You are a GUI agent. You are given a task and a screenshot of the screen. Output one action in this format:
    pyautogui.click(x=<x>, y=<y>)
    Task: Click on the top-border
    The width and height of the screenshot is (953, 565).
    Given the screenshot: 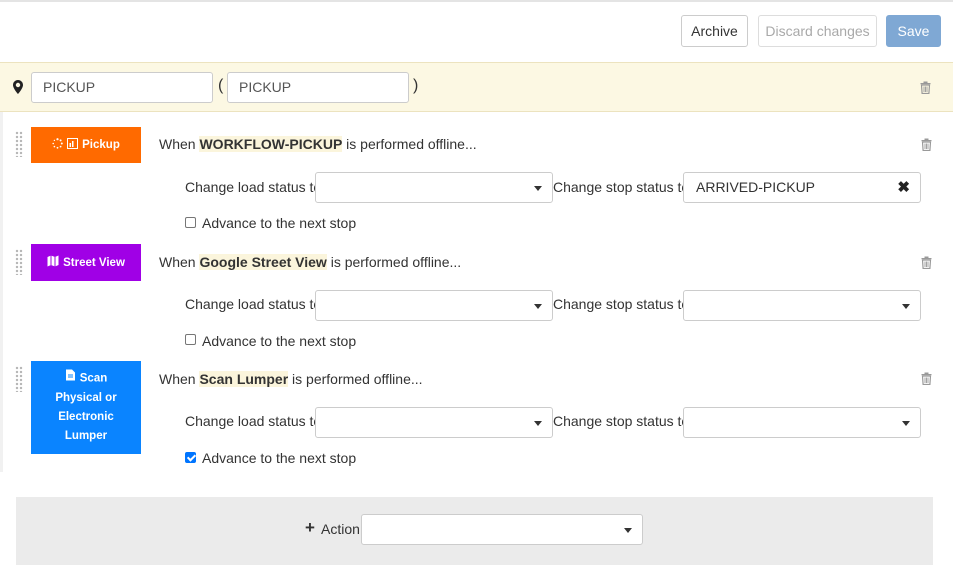 What is the action you would take?
    pyautogui.click(x=476, y=1)
    